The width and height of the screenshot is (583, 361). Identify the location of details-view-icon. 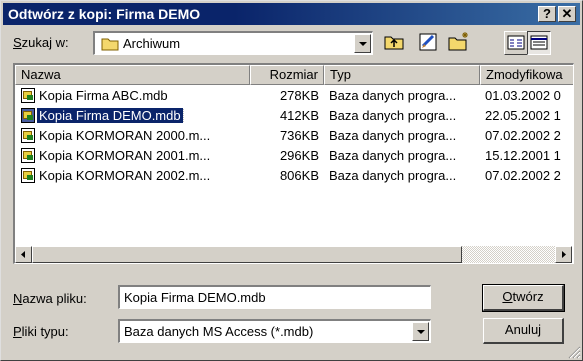
(539, 42).